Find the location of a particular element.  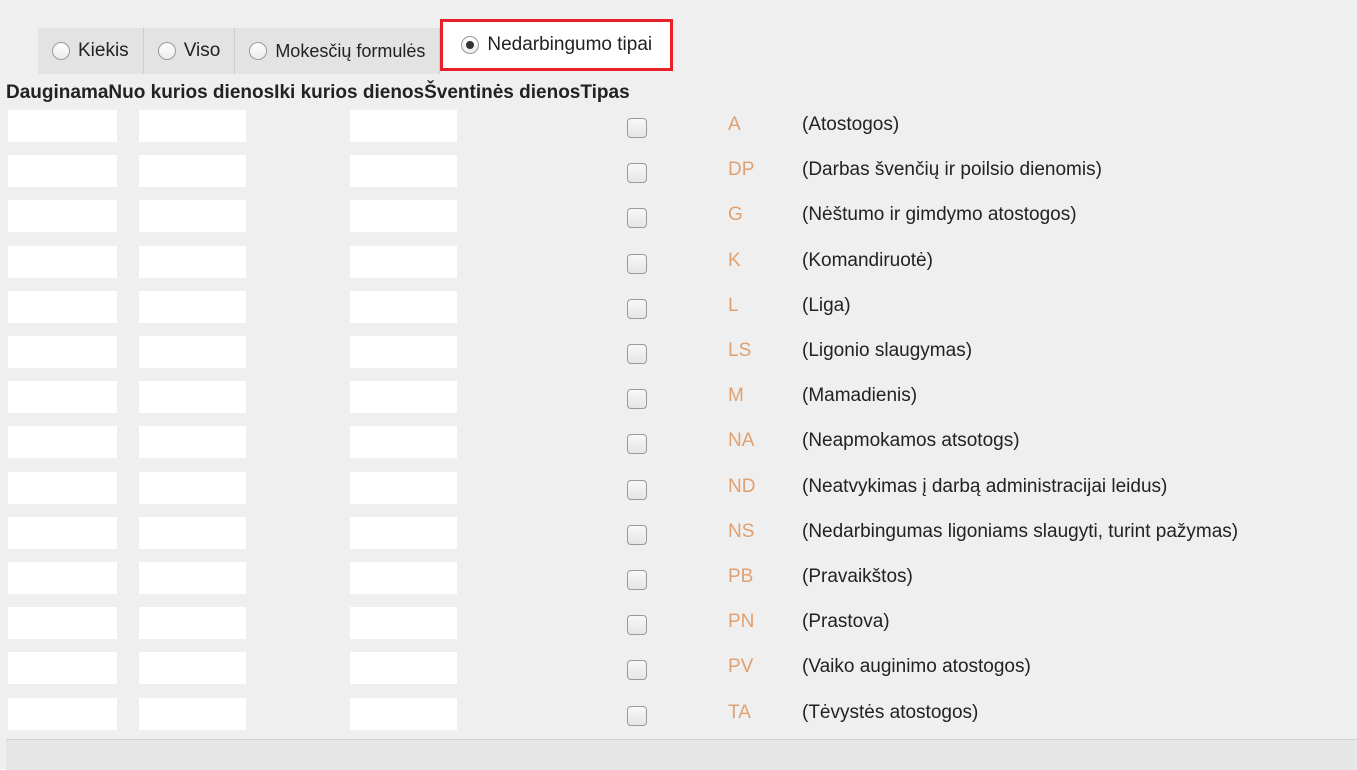

tab-kiekis: Kiekis is located at coordinates (91, 51).